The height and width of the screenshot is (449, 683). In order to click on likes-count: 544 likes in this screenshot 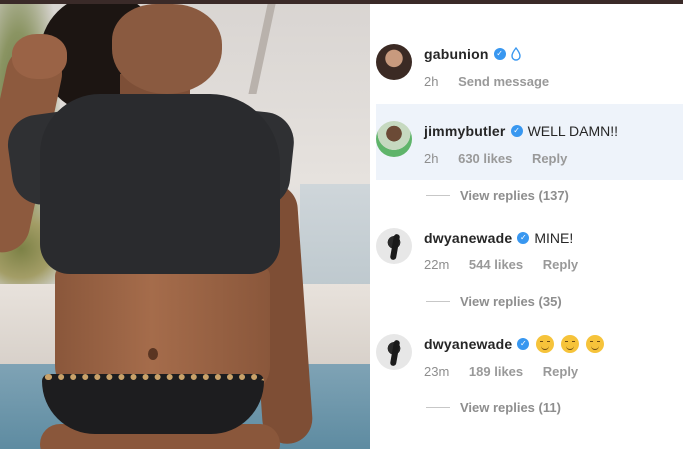, I will do `click(496, 264)`.